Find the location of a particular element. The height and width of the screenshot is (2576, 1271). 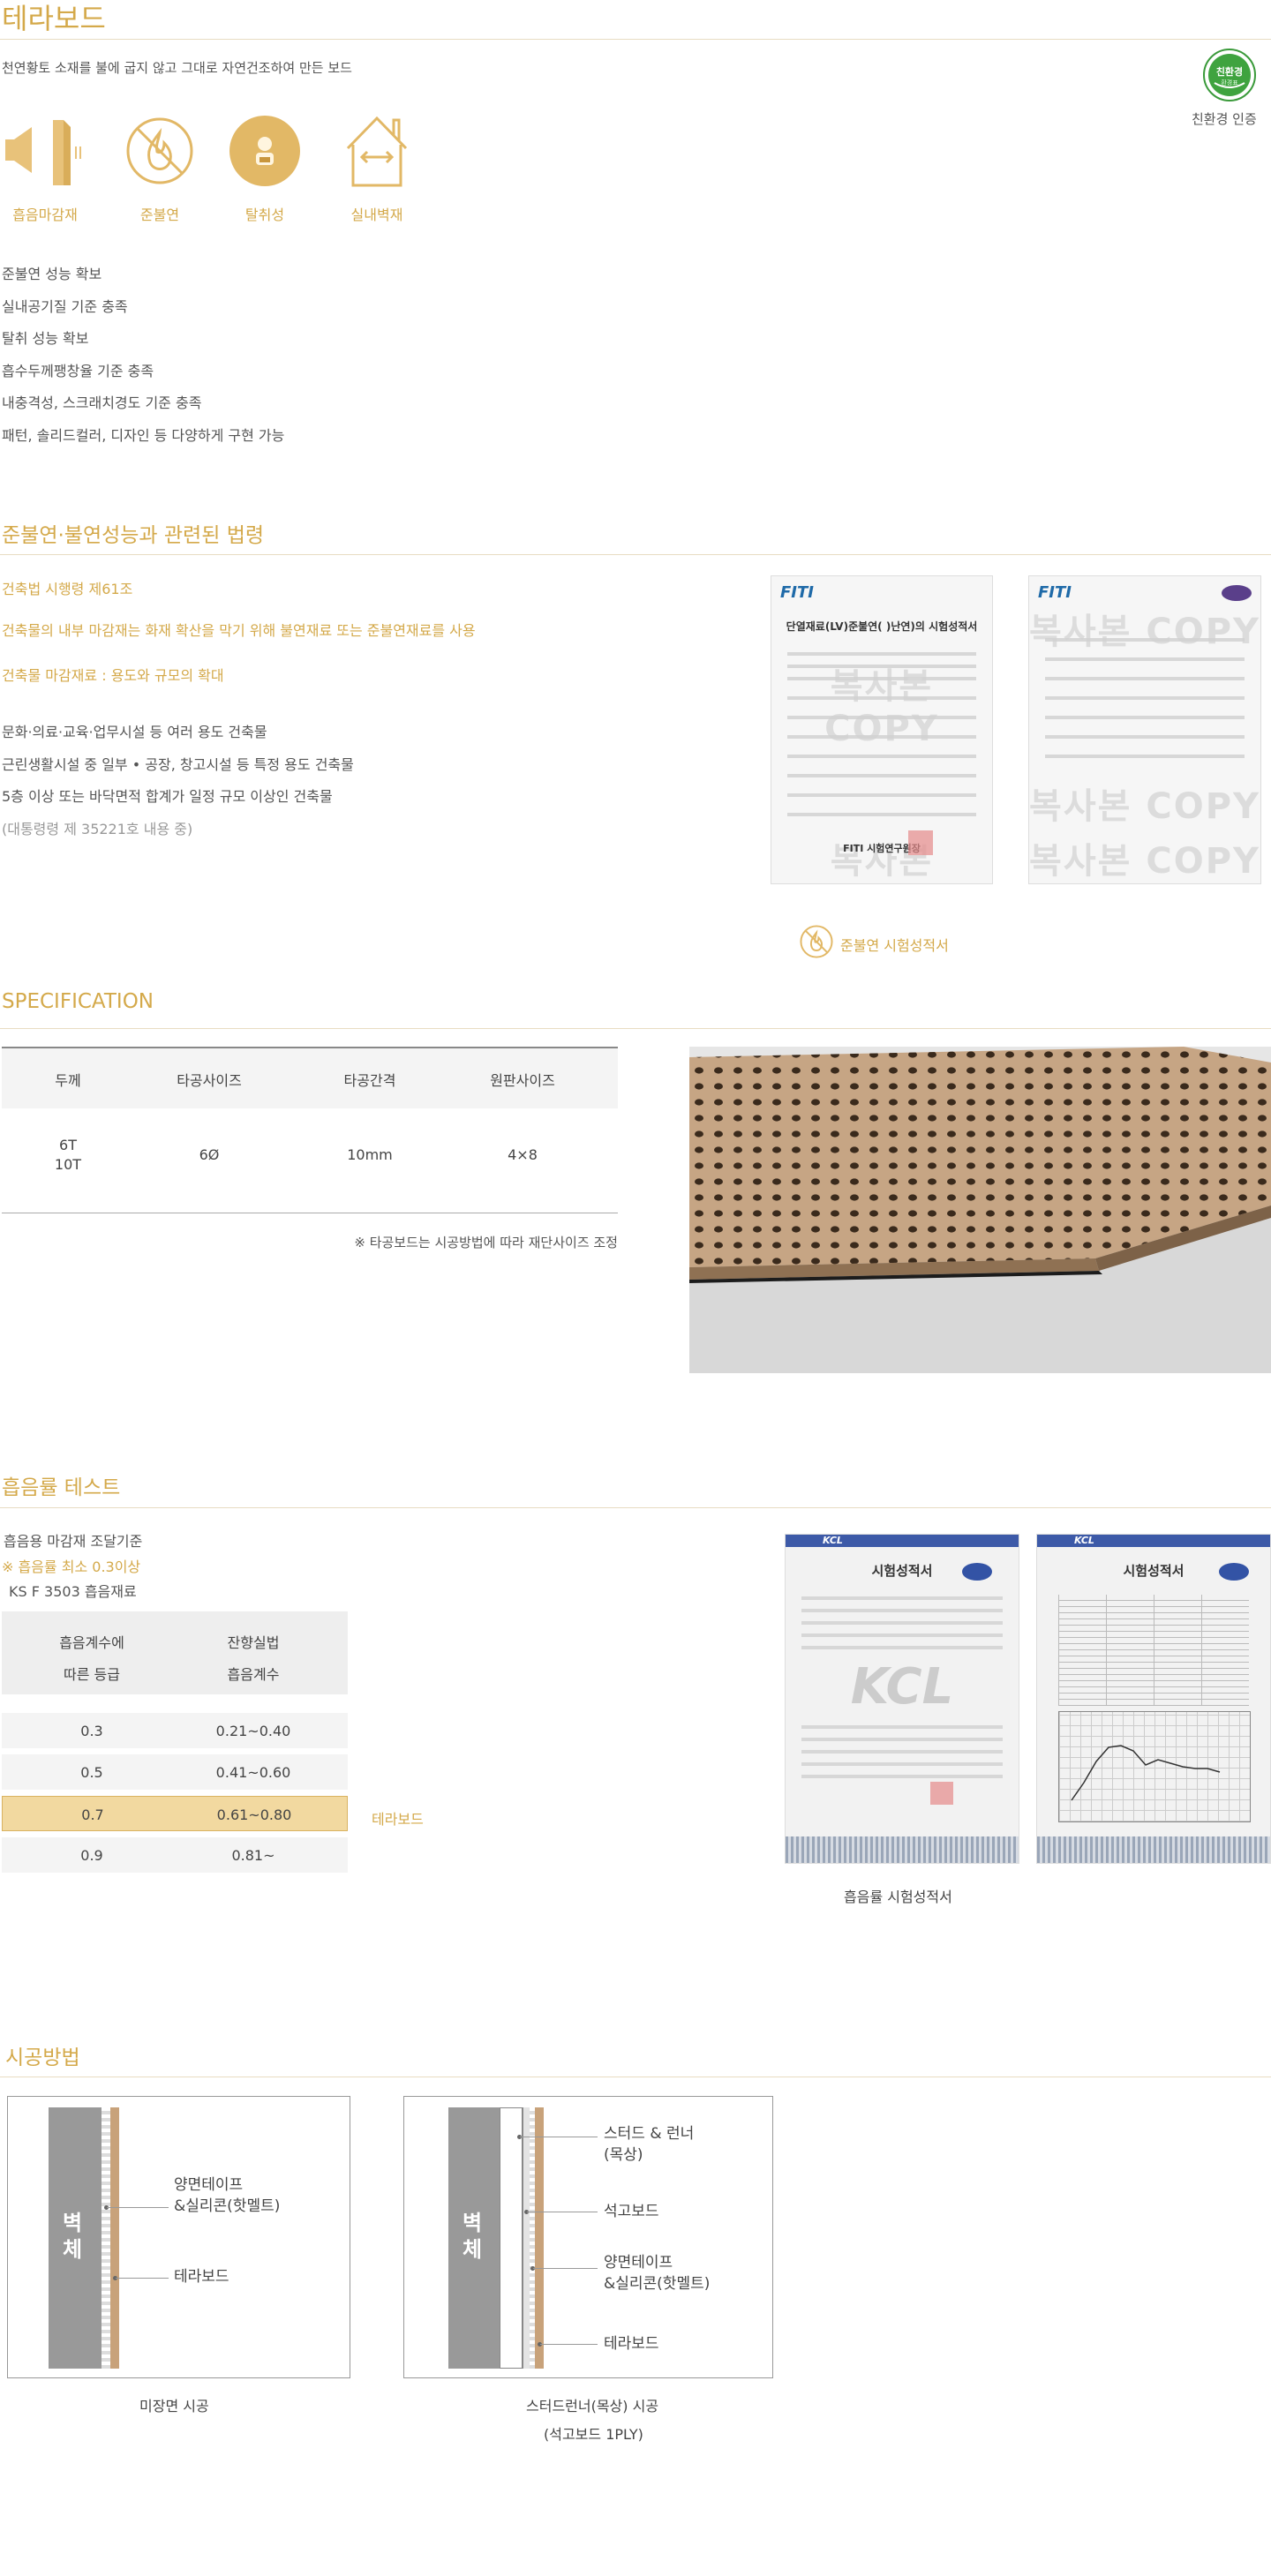

spec-hole-size: 6Ø is located at coordinates (209, 1154).